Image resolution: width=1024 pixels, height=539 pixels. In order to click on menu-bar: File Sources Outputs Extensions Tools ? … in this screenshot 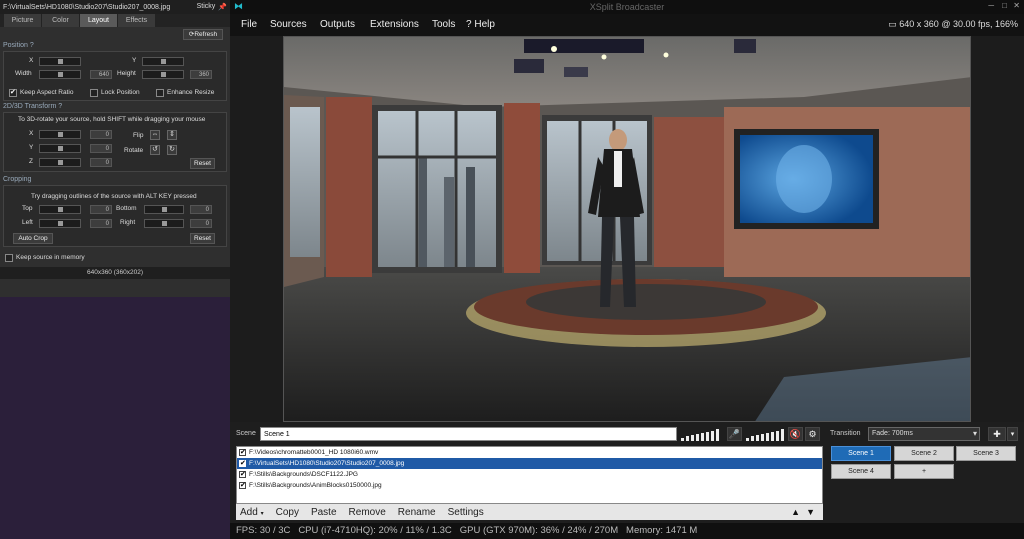, I will do `click(627, 25)`.